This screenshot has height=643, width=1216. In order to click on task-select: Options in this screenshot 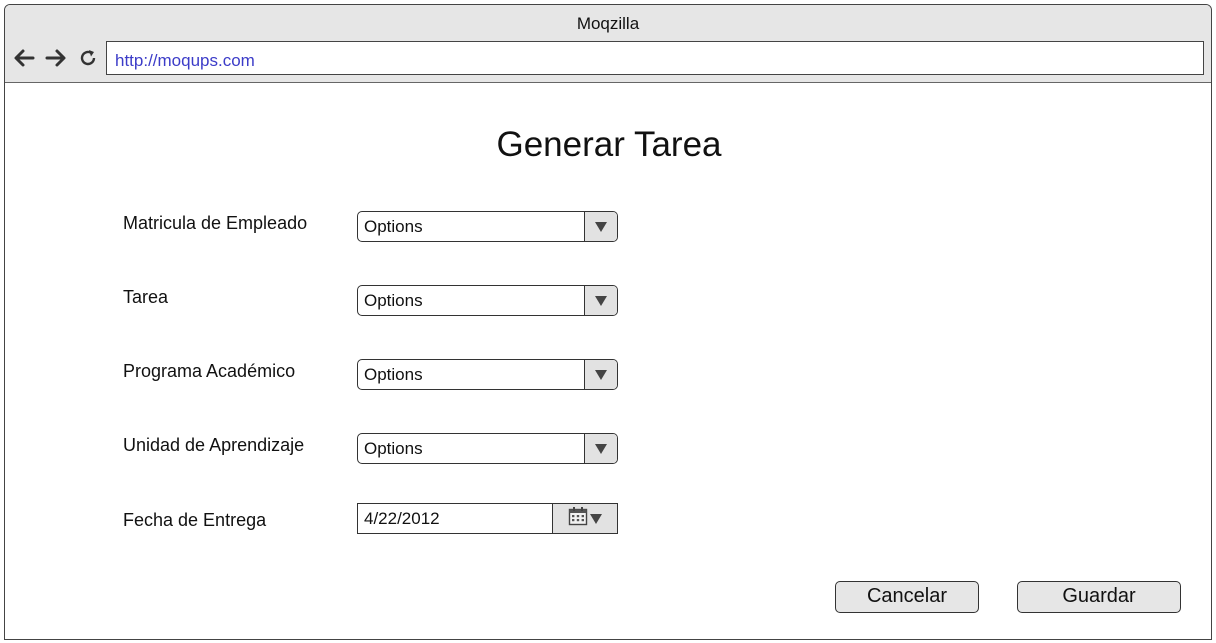, I will do `click(487, 300)`.